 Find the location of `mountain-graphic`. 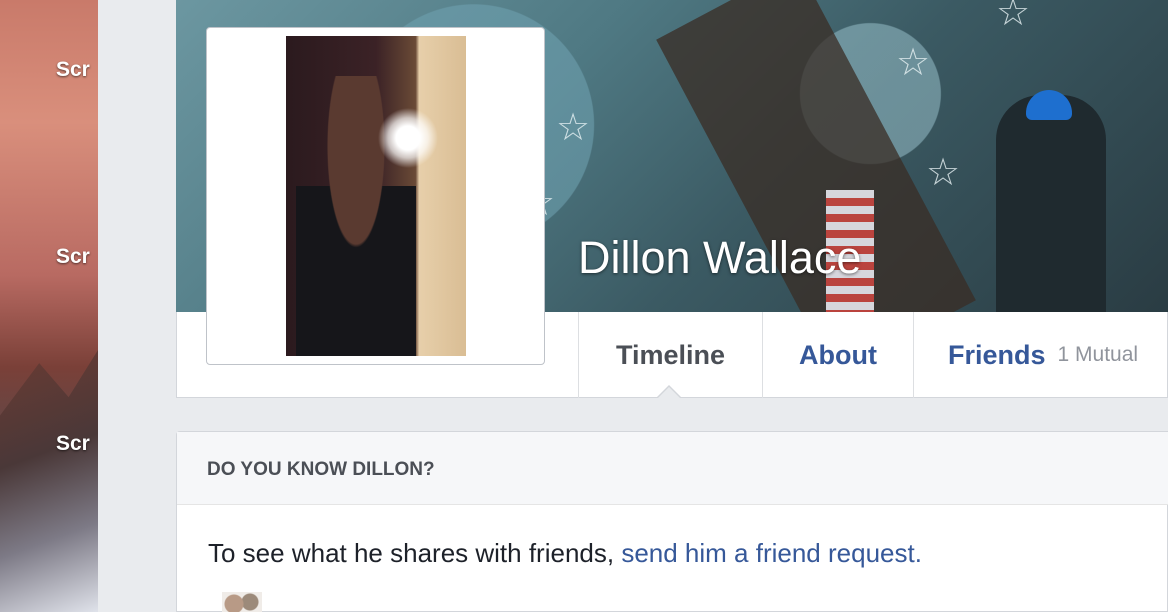

mountain-graphic is located at coordinates (49, 481).